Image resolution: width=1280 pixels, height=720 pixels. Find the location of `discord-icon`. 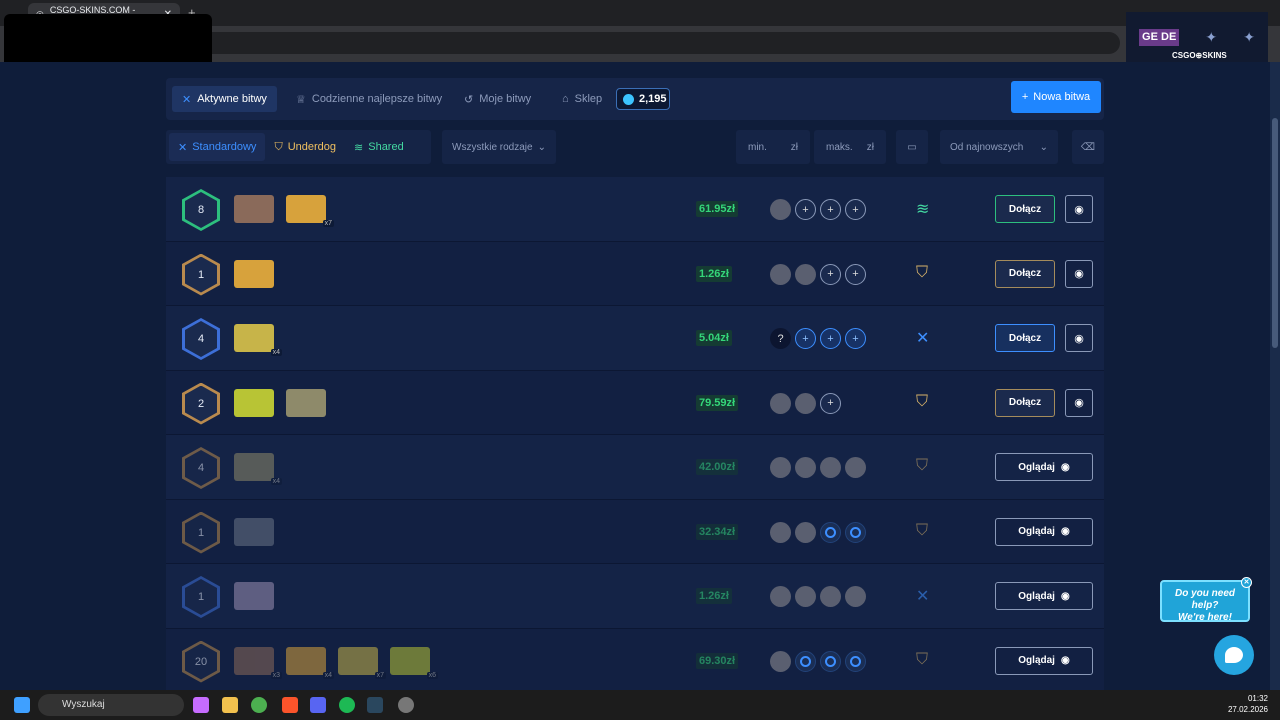

discord-icon is located at coordinates (318, 705).